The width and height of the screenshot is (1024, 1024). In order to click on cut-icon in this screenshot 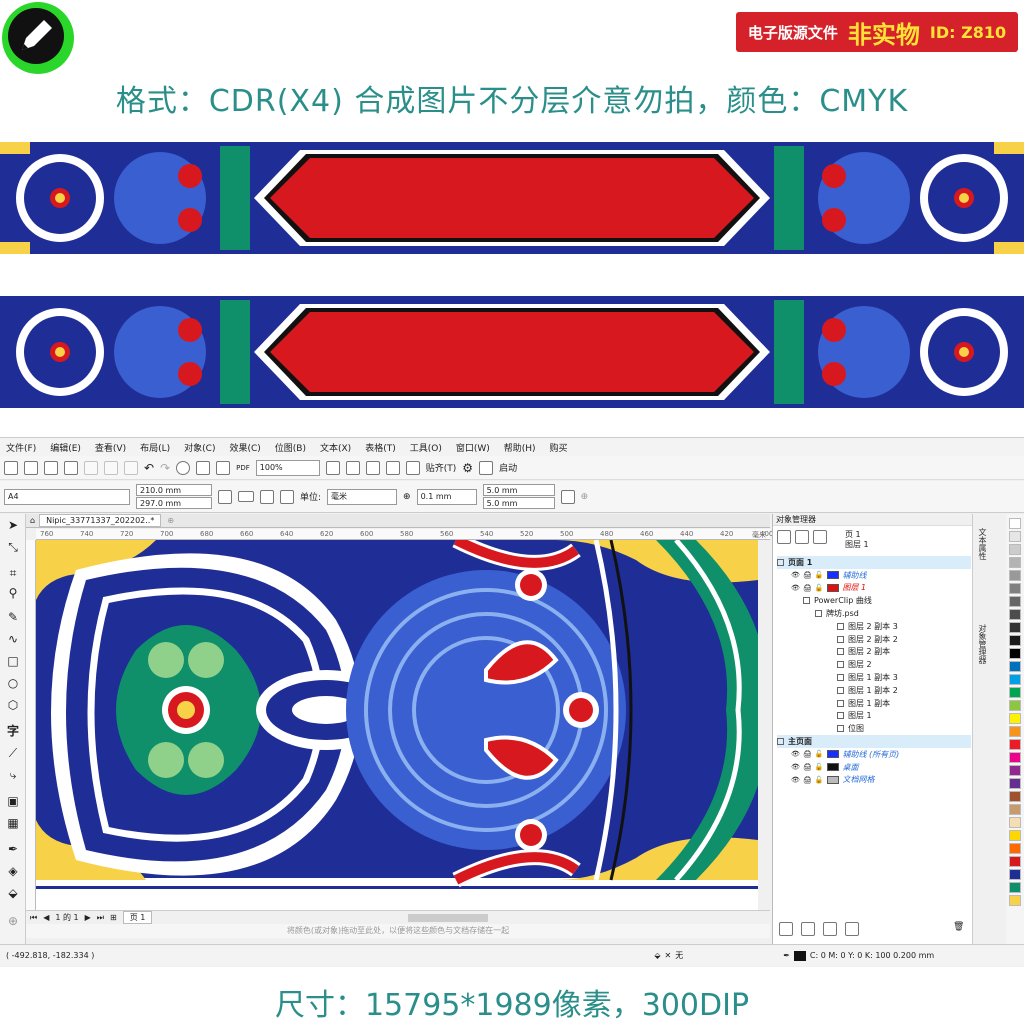, I will do `click(91, 467)`.